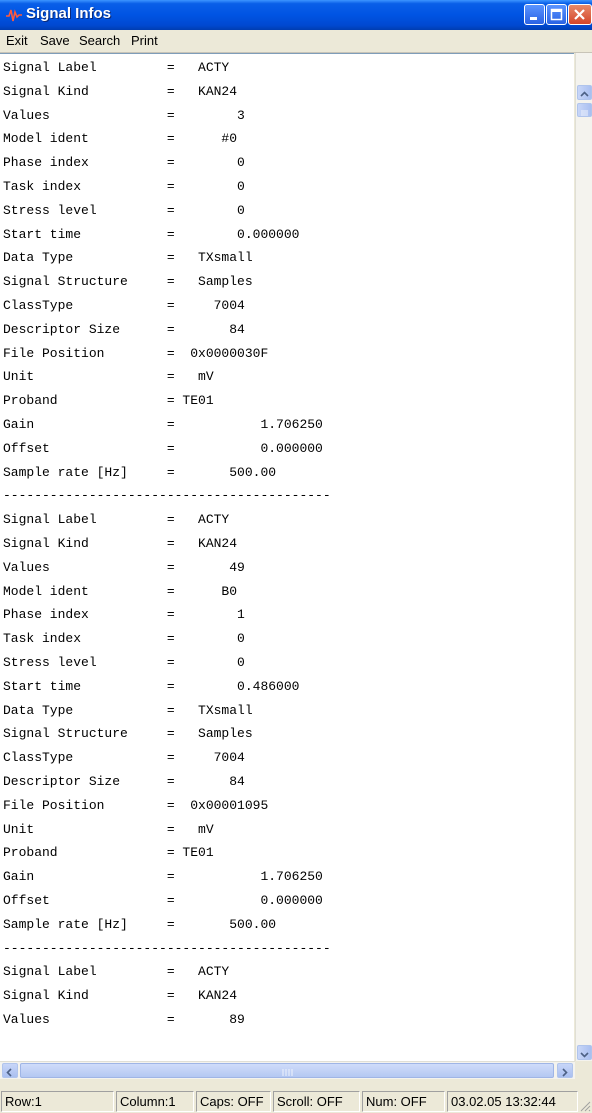  I want to click on window-title: Signal Infos, so click(69, 13).